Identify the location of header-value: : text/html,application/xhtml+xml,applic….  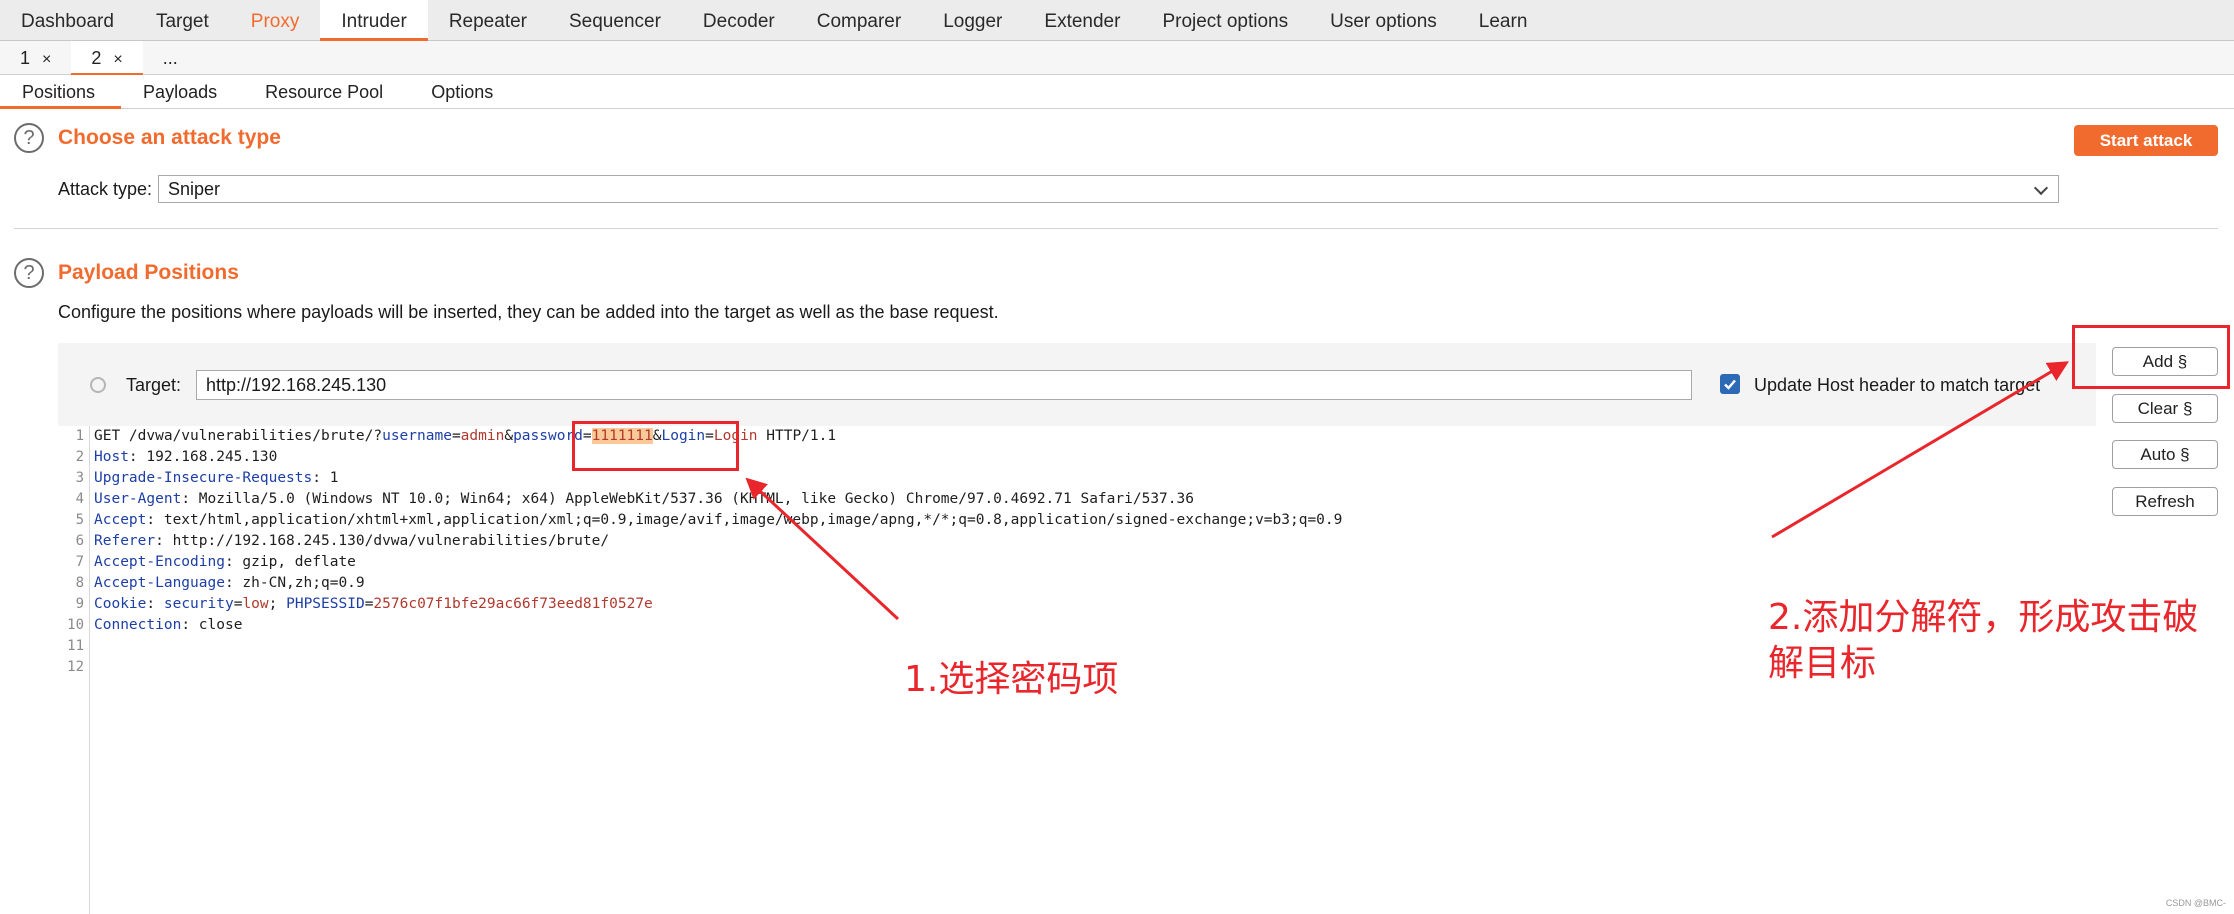
(744, 520).